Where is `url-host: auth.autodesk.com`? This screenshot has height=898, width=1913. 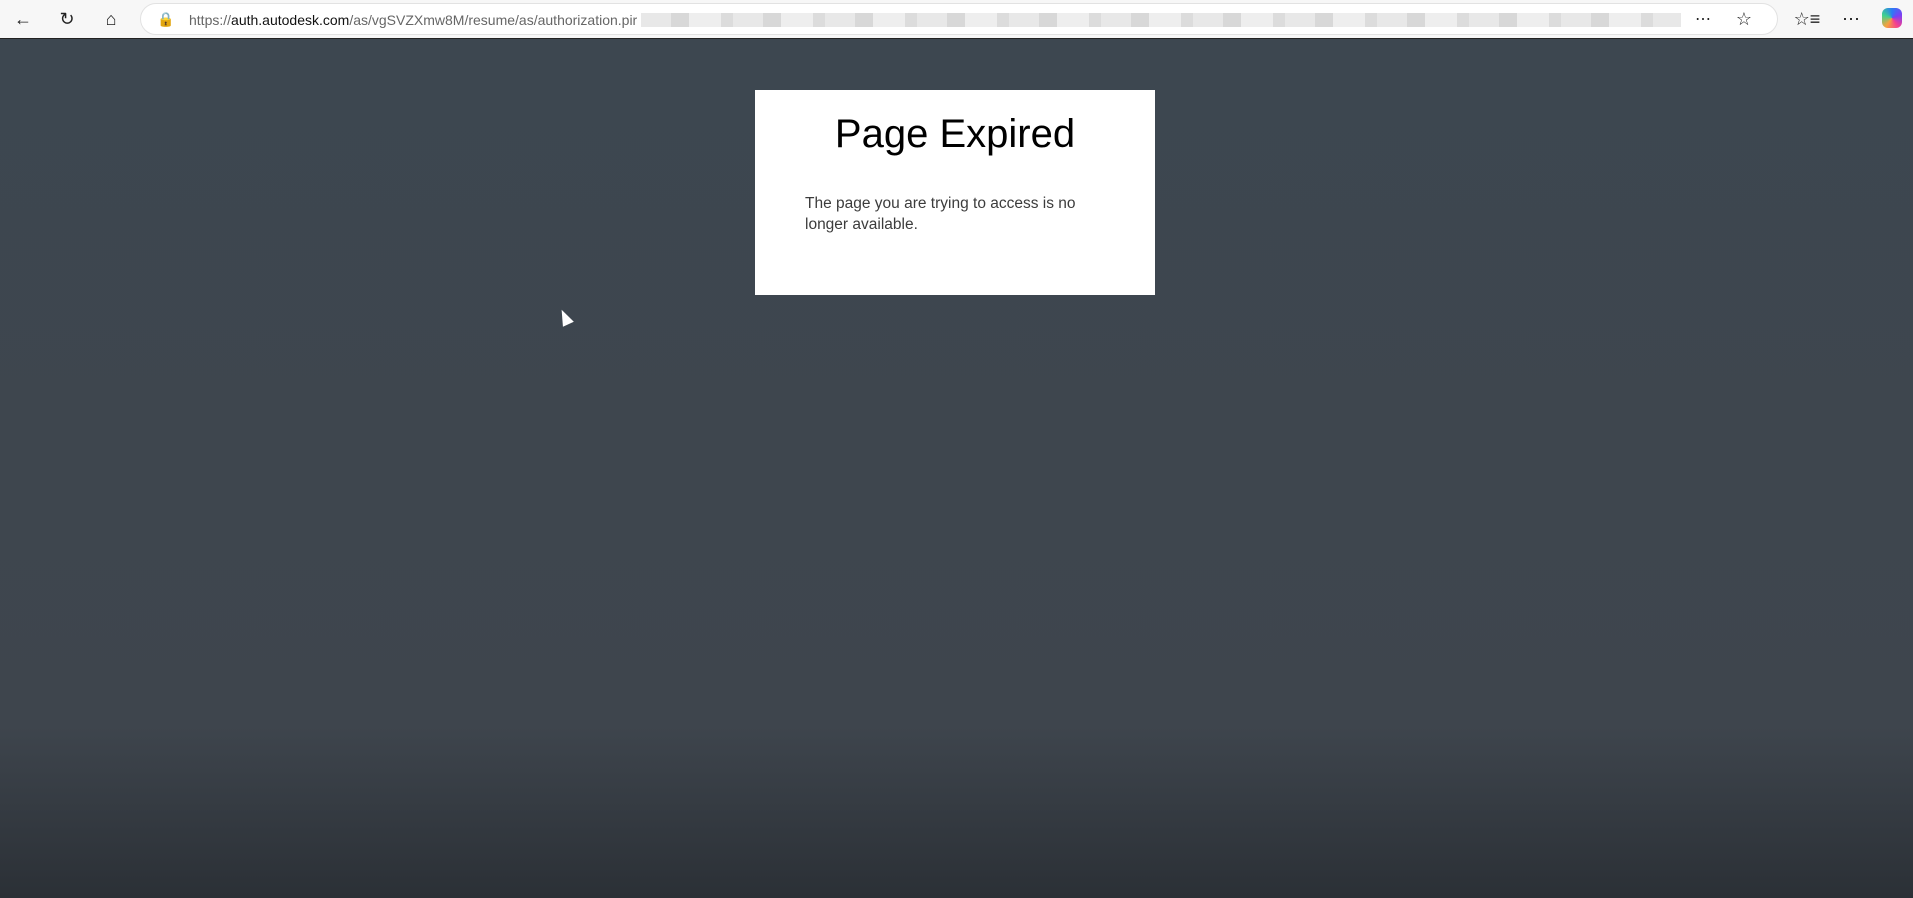 url-host: auth.autodesk.com is located at coordinates (290, 20).